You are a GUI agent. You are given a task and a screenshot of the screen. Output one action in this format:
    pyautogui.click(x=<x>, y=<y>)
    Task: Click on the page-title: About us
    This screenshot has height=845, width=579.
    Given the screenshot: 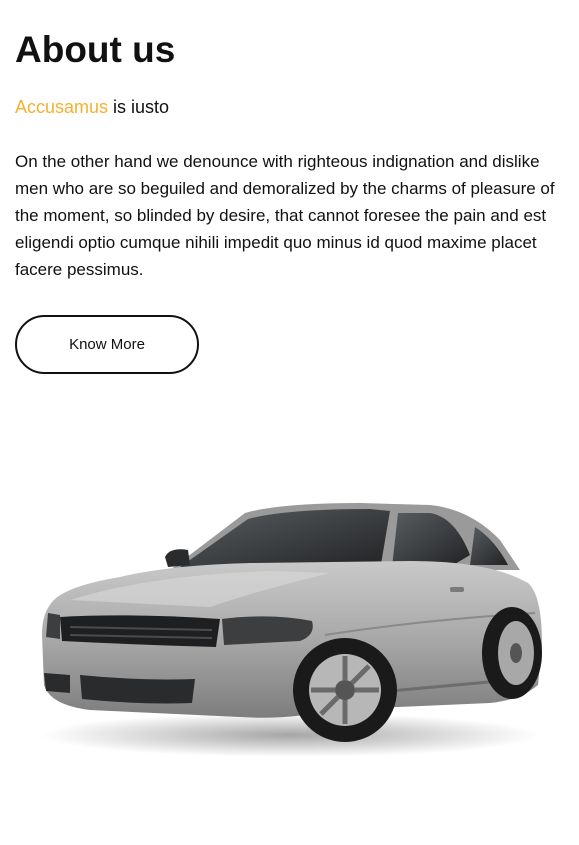 What is the action you would take?
    pyautogui.click(x=95, y=49)
    